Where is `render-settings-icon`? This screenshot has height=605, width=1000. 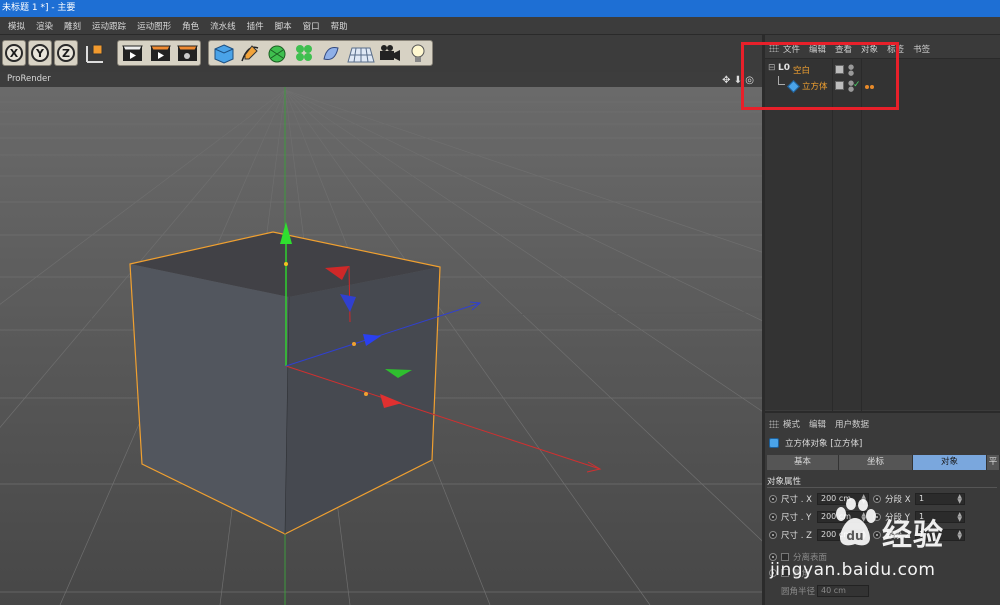 render-settings-icon is located at coordinates (187, 53).